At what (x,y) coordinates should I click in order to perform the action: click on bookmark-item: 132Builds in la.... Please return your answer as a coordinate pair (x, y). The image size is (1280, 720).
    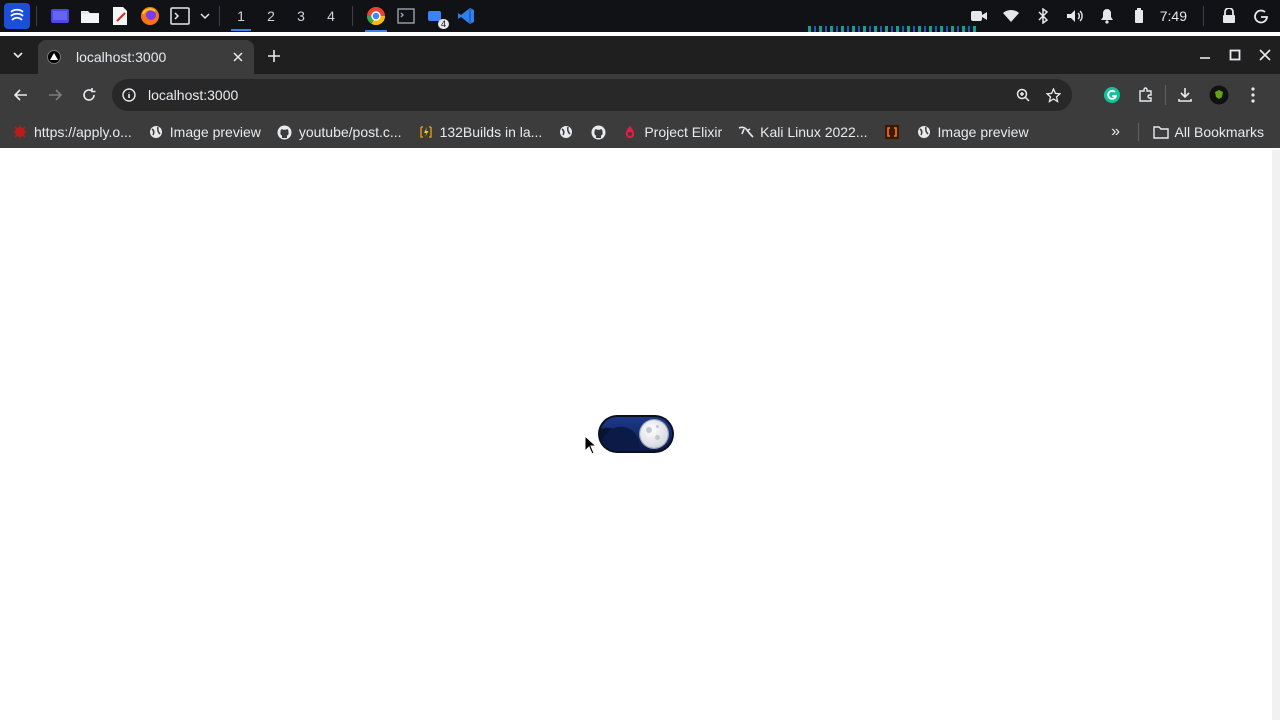
    Looking at the image, I should click on (480, 132).